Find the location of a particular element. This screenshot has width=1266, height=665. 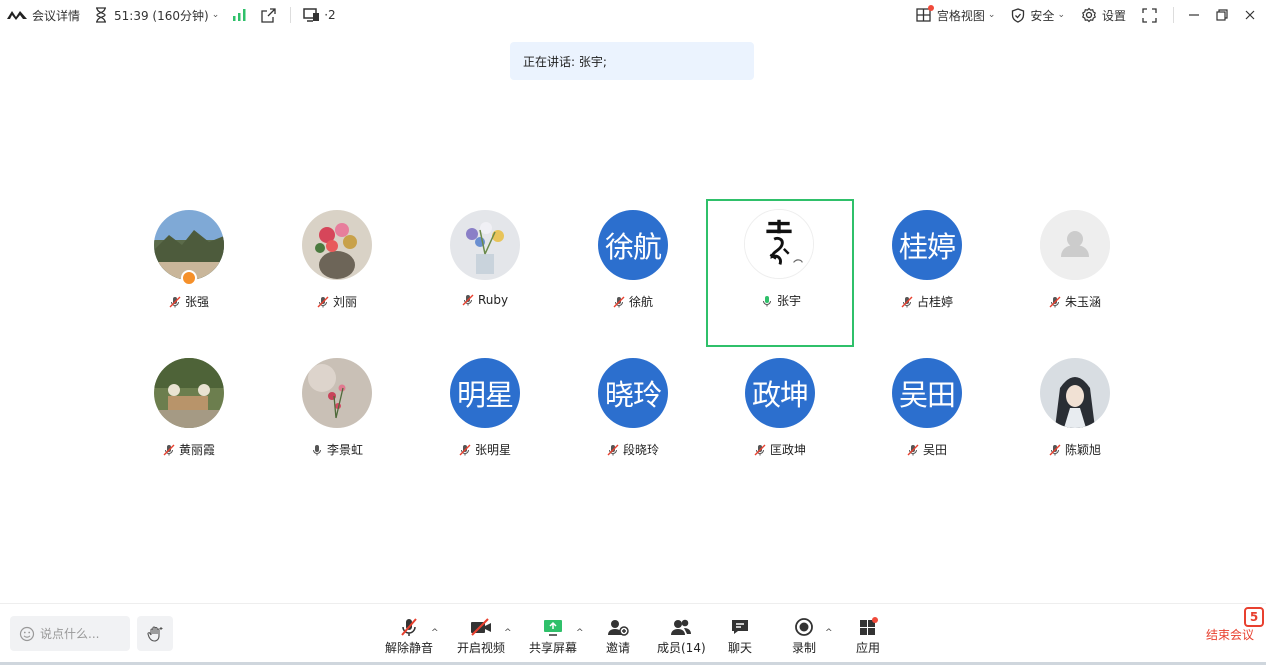

network-signal is located at coordinates (240, 15).